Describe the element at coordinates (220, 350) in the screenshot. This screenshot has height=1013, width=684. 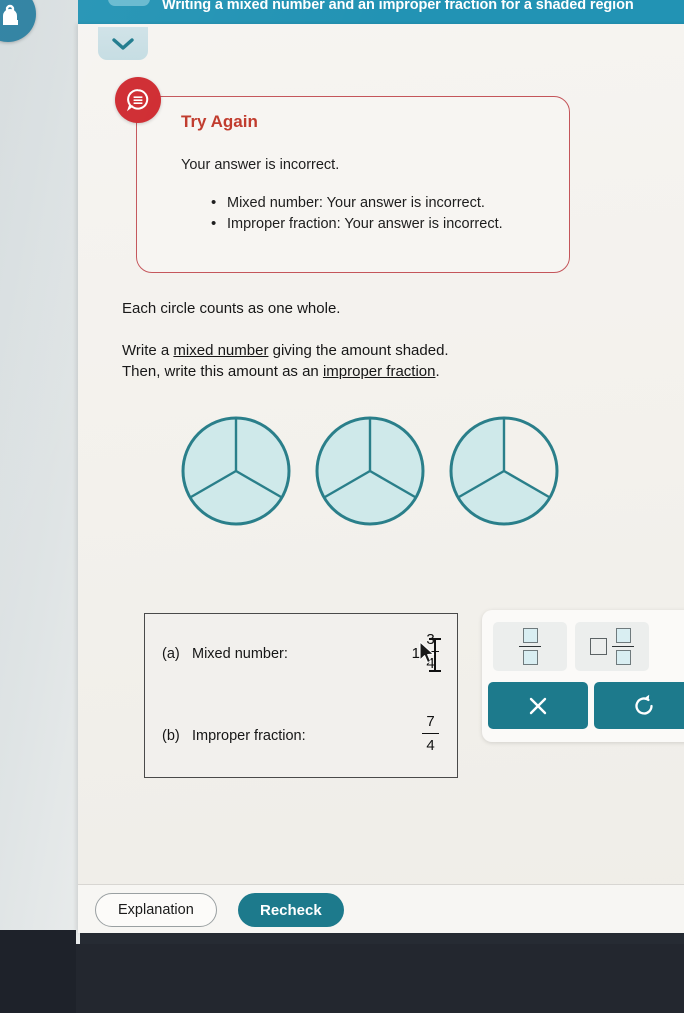
I see `mixed-number-link: mixed number` at that location.